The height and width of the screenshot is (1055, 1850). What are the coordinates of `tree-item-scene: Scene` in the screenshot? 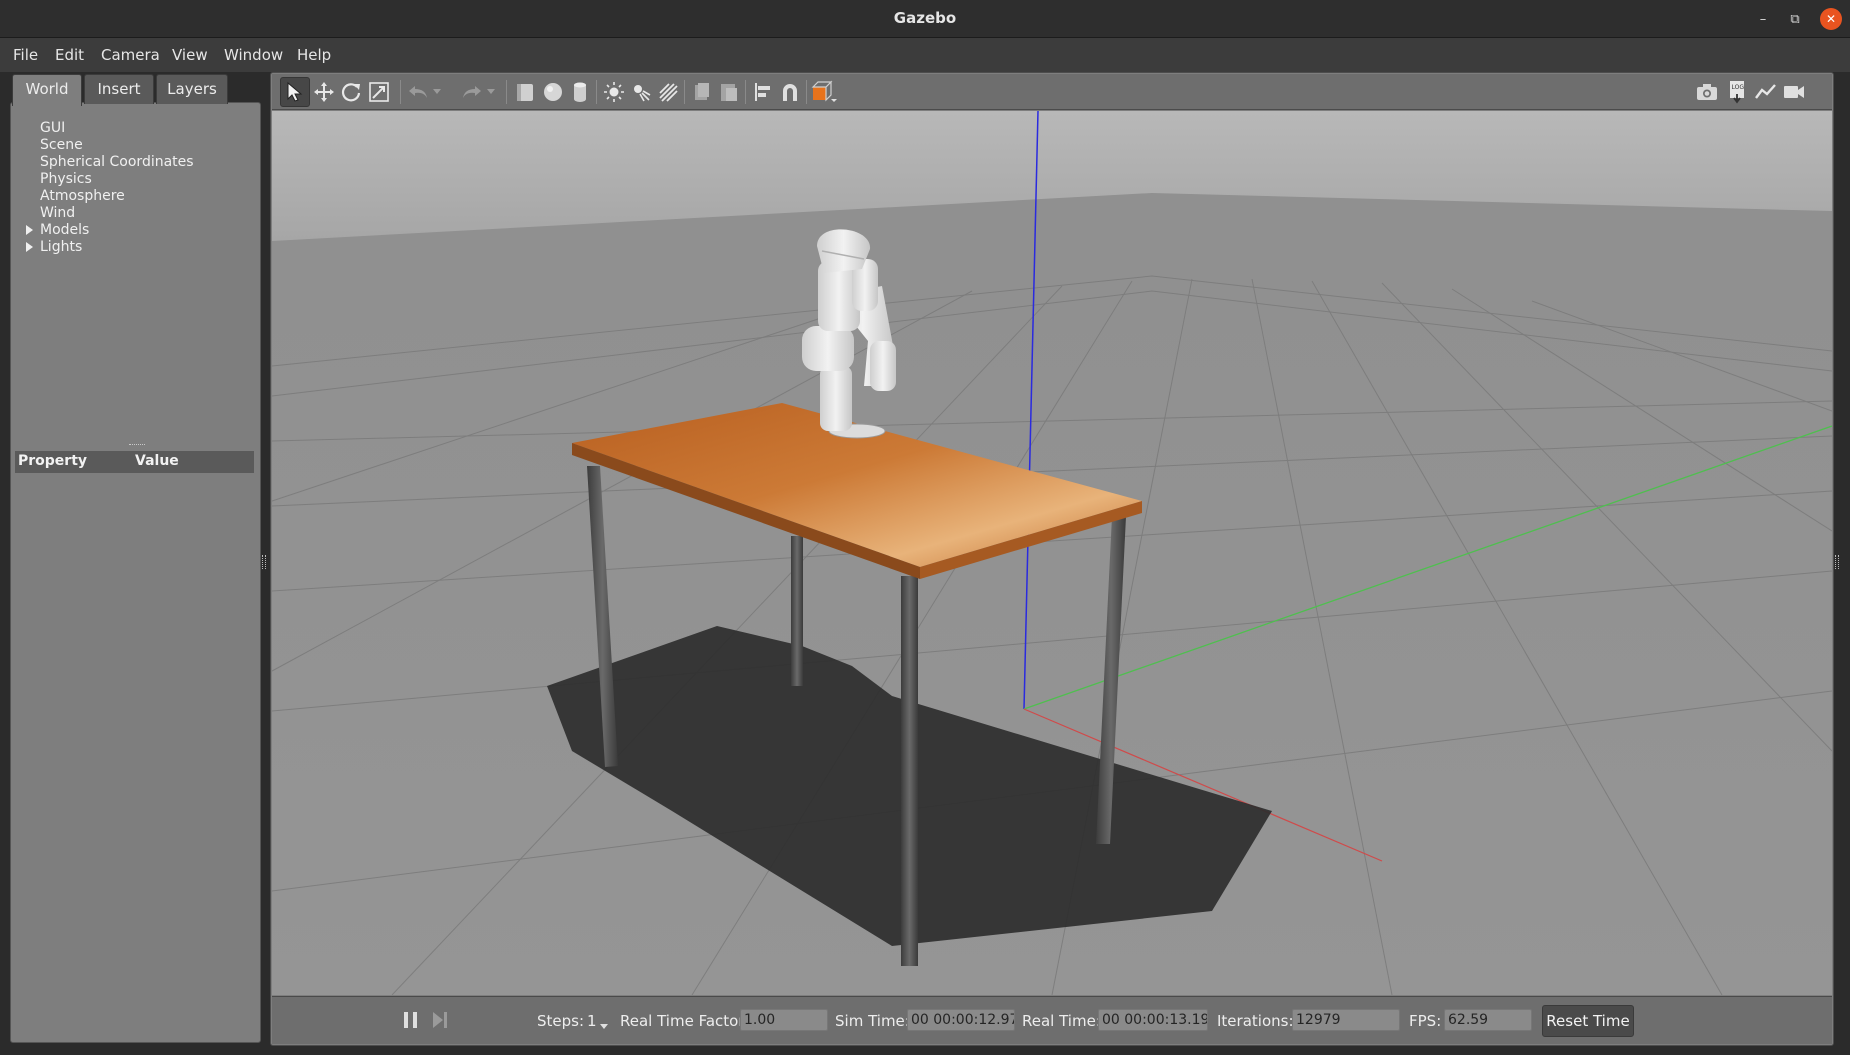 It's located at (61, 145).